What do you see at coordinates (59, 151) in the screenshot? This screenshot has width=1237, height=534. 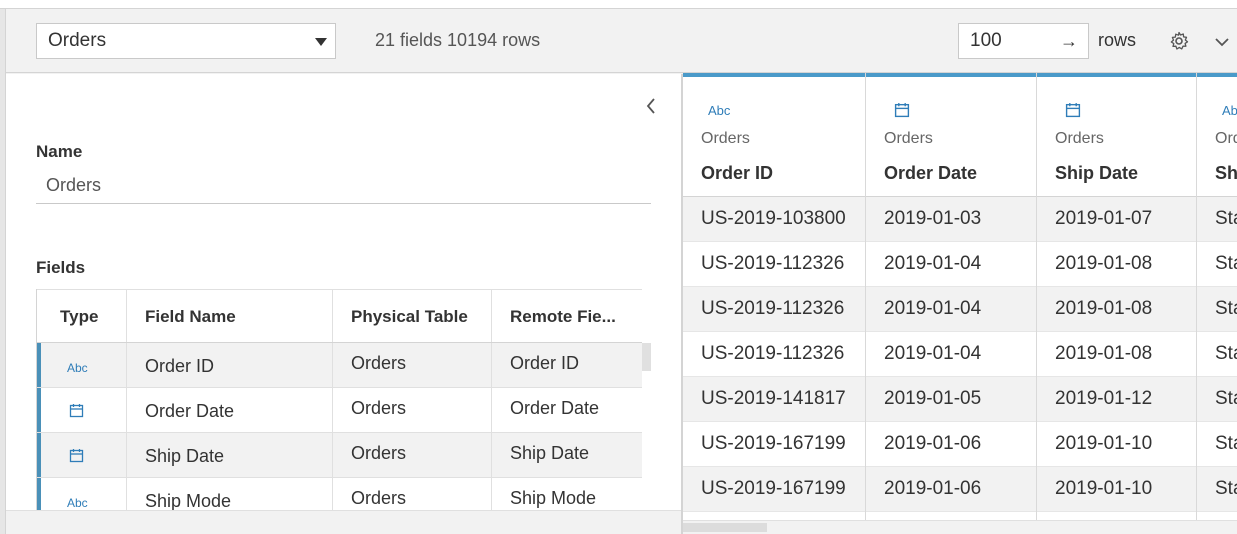 I see `name-label: Name` at bounding box center [59, 151].